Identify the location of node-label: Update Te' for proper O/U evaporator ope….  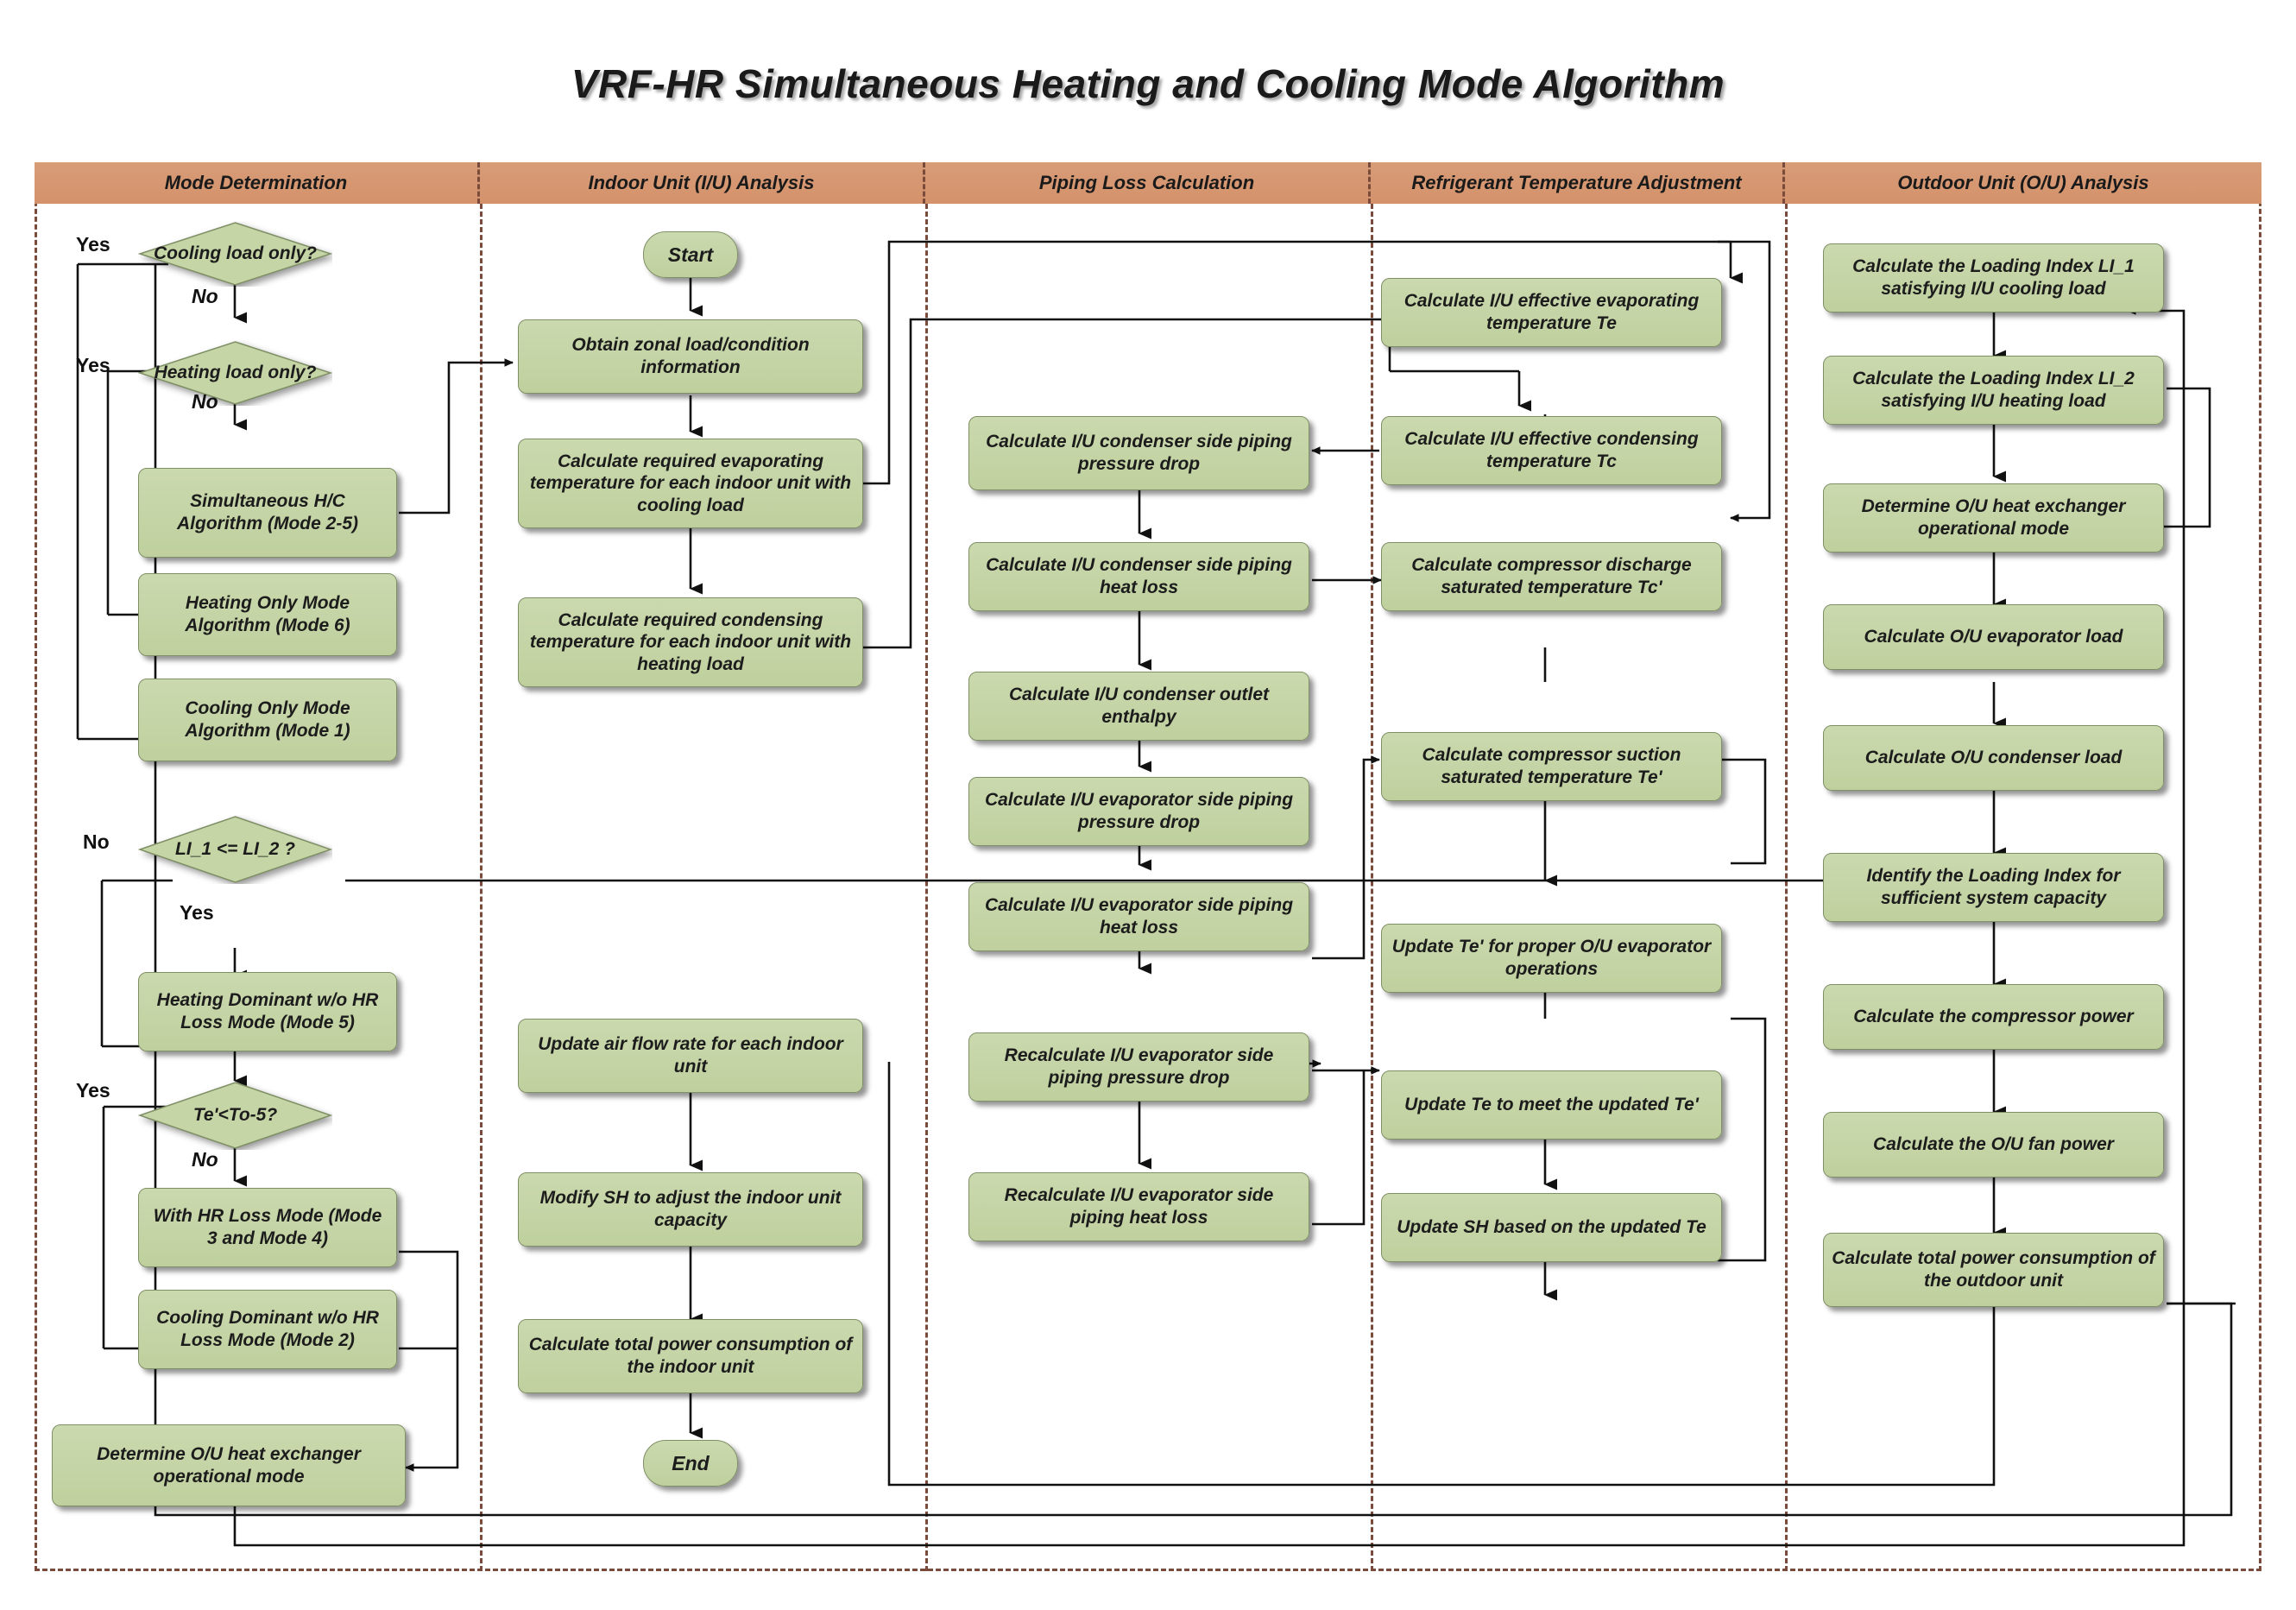
(1551, 958).